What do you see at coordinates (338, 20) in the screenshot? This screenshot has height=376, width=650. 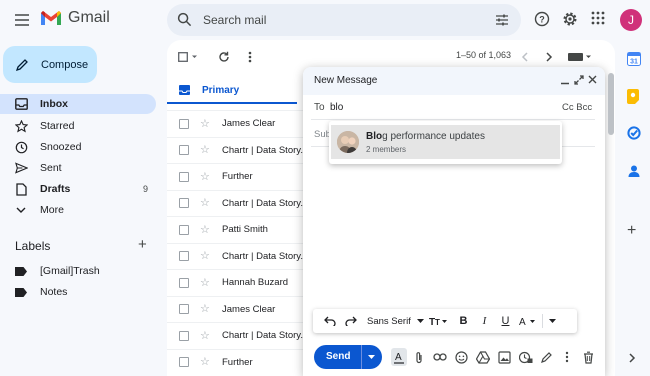 I see `search-input` at bounding box center [338, 20].